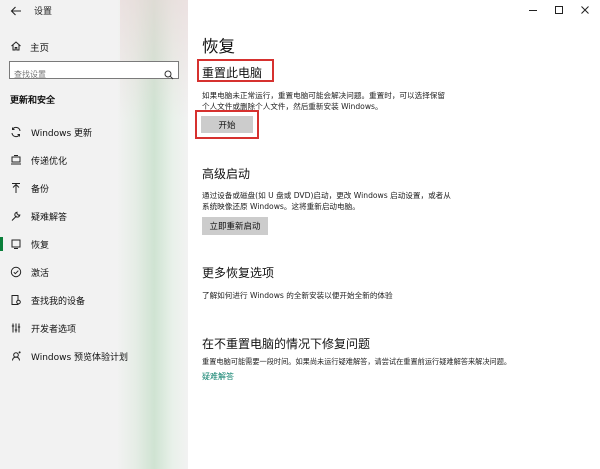  Describe the element at coordinates (49, 217) in the screenshot. I see `sidebar-item-label: 疑难解答` at that location.